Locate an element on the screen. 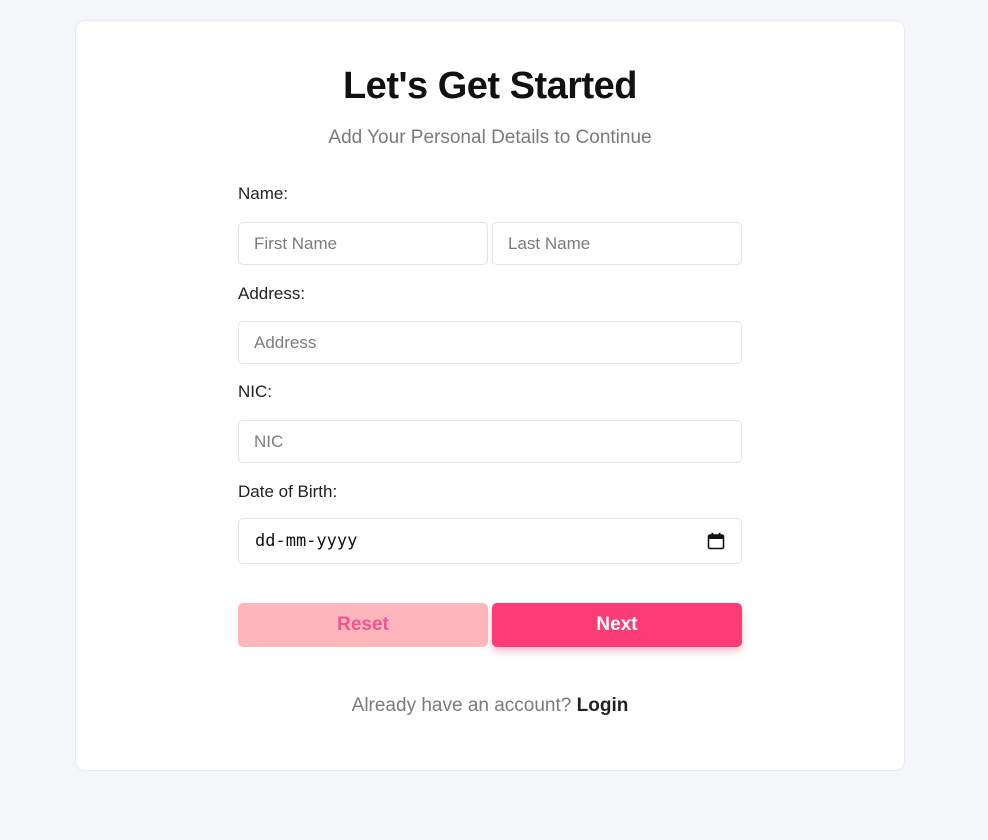  page-subtitle: Add Your Personal Details to Continue is located at coordinates (490, 137).